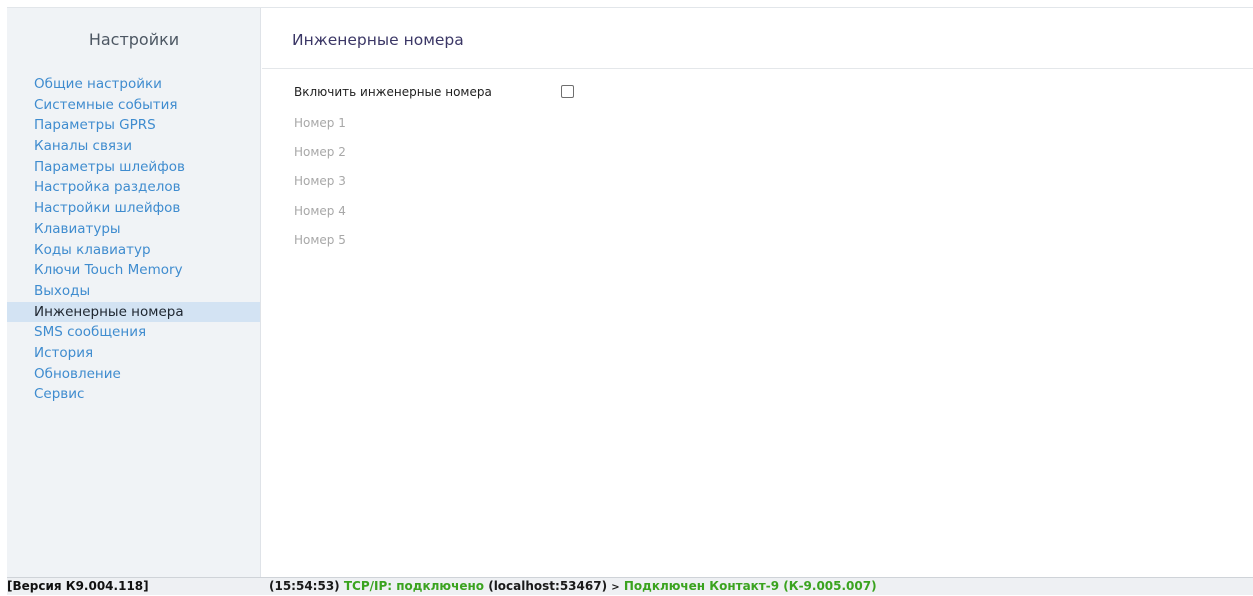 Image resolution: width=1253 pixels, height=596 pixels. I want to click on title-divider, so click(757, 68).